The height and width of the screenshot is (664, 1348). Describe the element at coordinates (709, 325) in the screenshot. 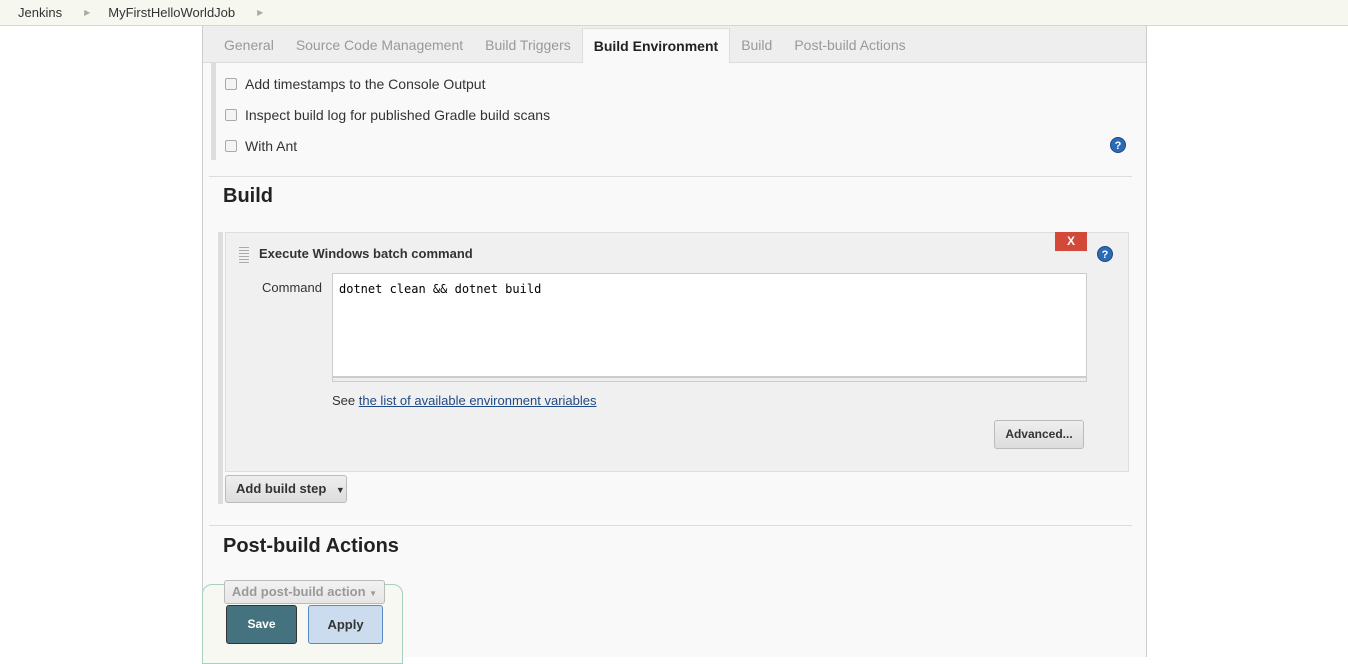

I see `command-input` at that location.